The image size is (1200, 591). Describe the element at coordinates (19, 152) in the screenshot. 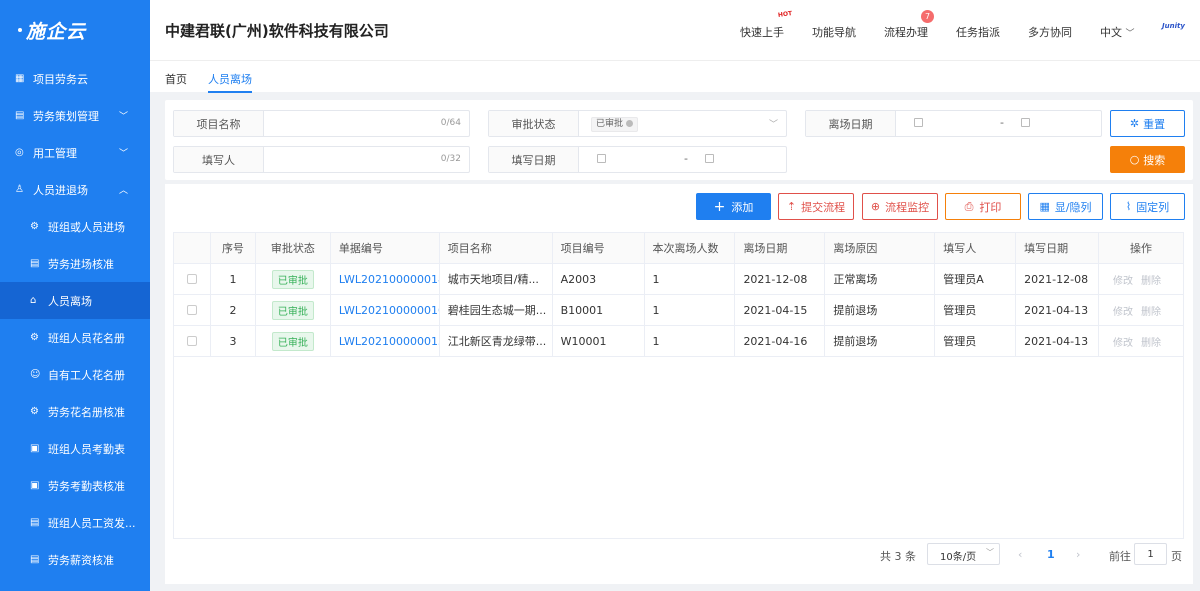

I see `target-icon: ◎` at that location.